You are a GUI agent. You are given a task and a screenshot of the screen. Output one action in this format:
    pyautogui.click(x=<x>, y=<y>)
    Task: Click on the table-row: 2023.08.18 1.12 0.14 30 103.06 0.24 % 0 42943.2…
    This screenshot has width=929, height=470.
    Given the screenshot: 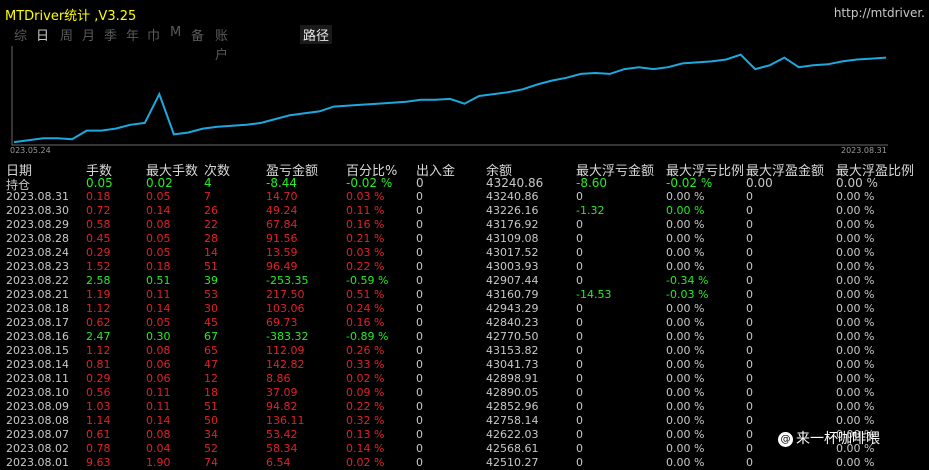 What is the action you would take?
    pyautogui.click(x=464, y=309)
    